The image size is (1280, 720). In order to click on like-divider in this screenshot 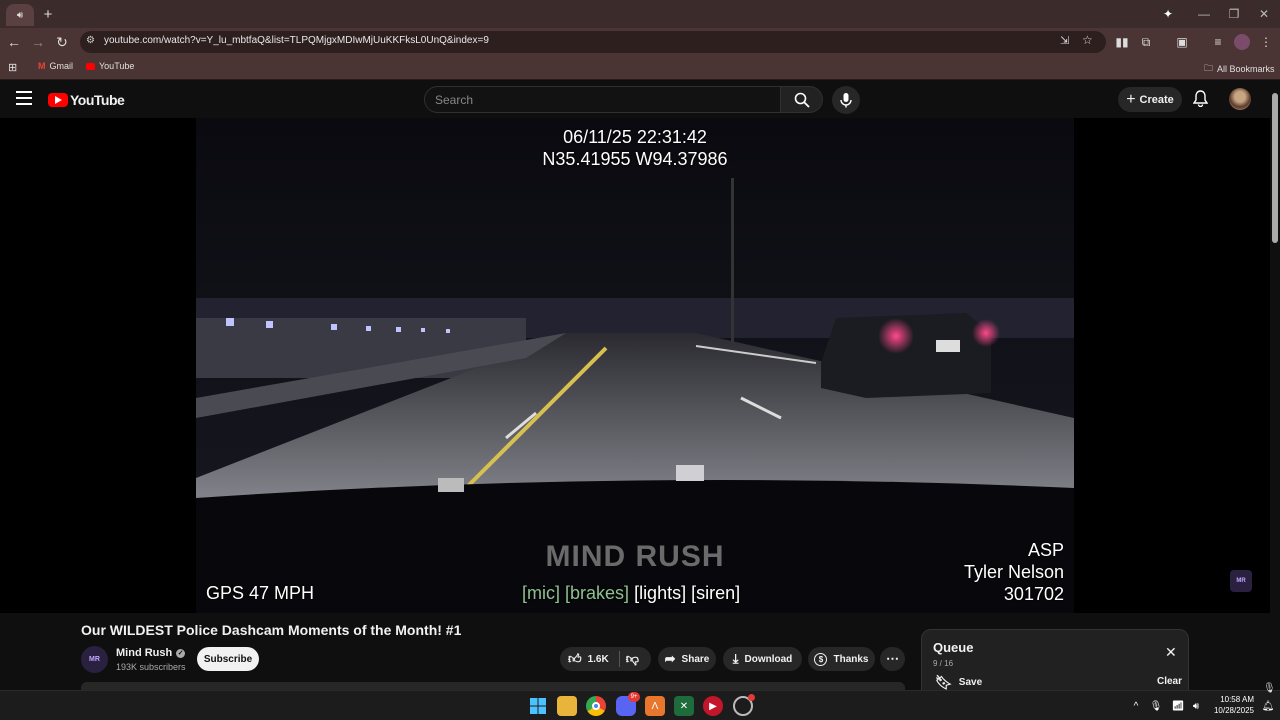, I will do `click(619, 659)`.